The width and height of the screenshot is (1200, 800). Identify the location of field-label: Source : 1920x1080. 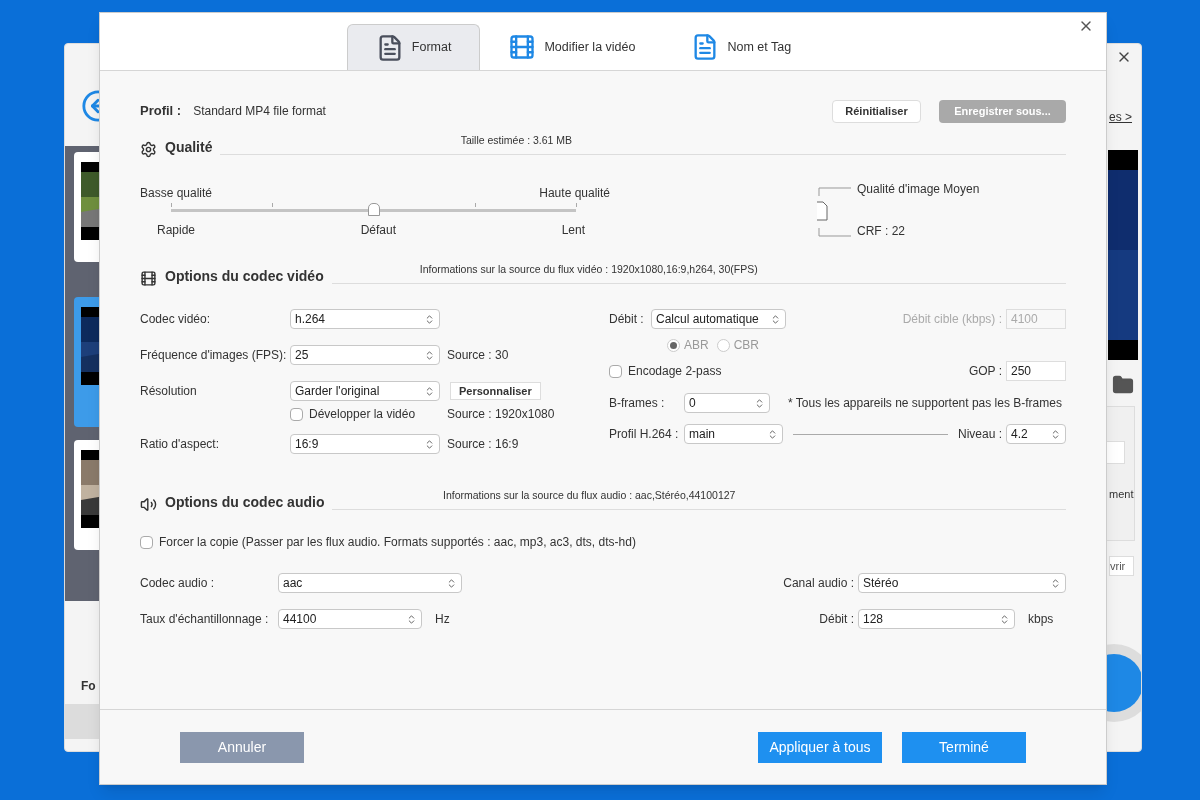
(501, 414).